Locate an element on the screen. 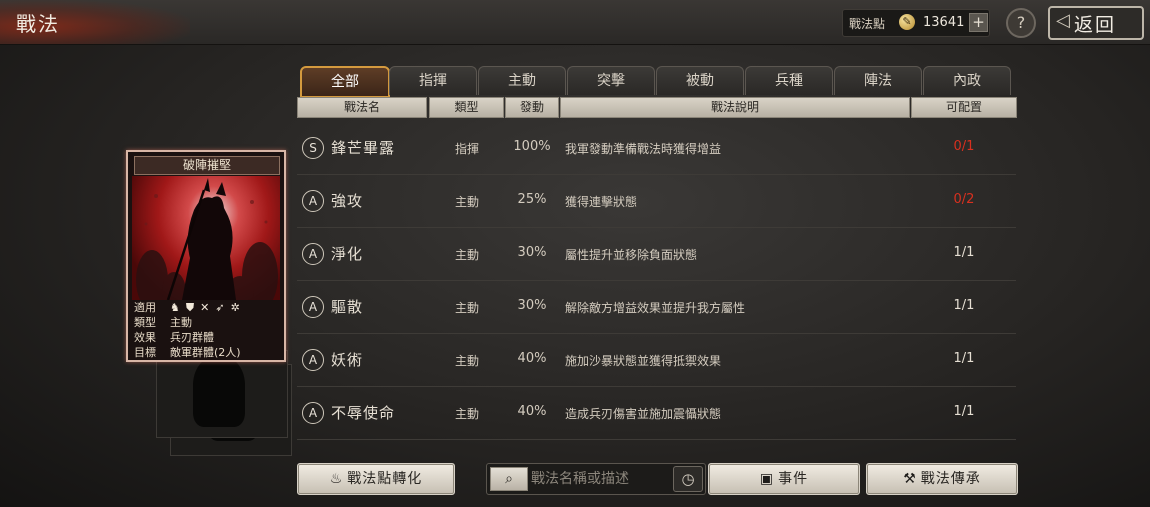  cavalry-icon: ♞ is located at coordinates (175, 307).